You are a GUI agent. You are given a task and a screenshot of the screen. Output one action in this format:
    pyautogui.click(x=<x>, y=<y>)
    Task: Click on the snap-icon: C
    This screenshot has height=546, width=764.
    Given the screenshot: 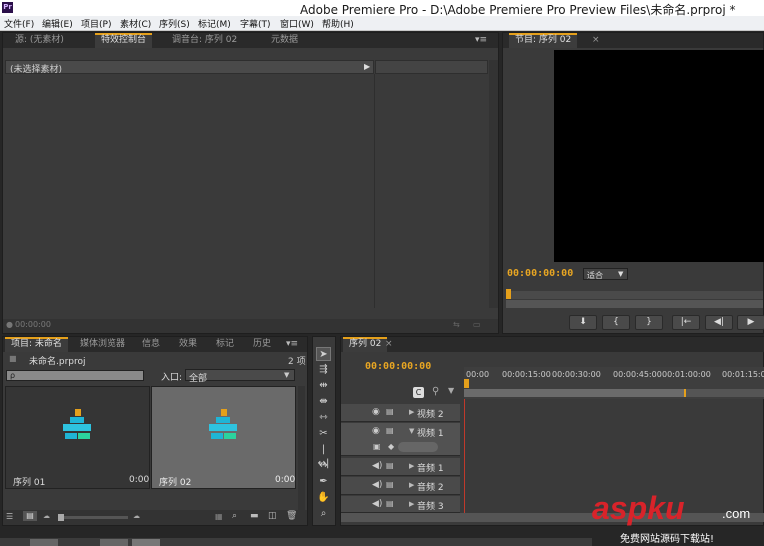 What is the action you would take?
    pyautogui.click(x=418, y=392)
    